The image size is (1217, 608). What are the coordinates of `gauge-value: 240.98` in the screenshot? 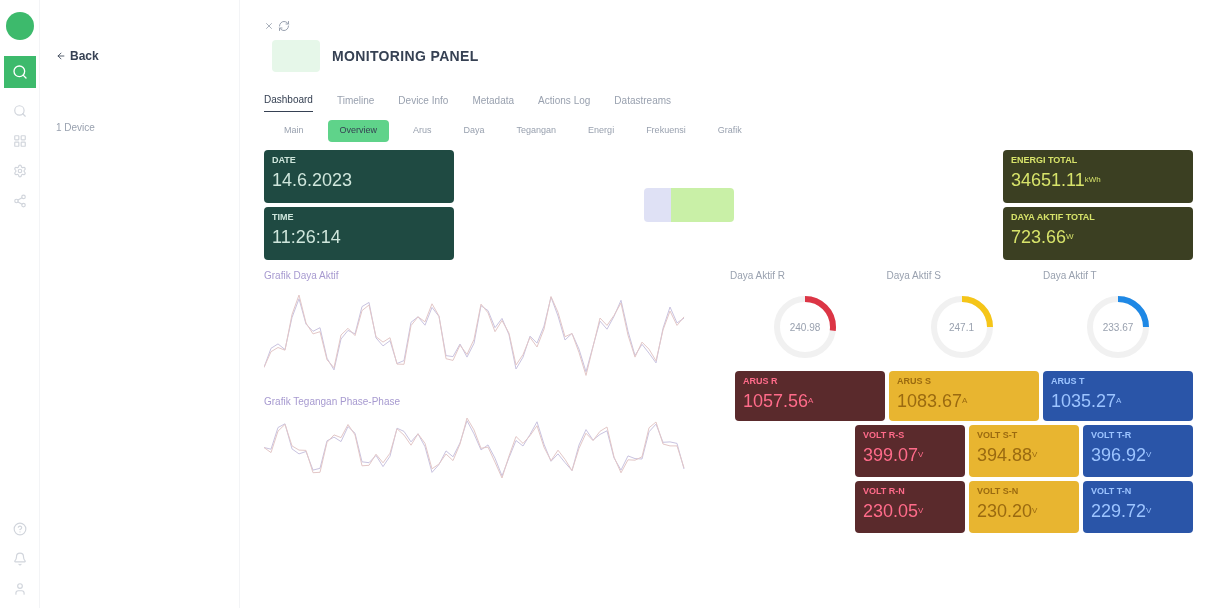 It's located at (805, 327).